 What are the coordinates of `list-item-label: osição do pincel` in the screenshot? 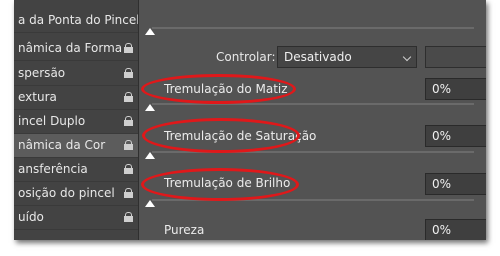 It's located at (66, 193).